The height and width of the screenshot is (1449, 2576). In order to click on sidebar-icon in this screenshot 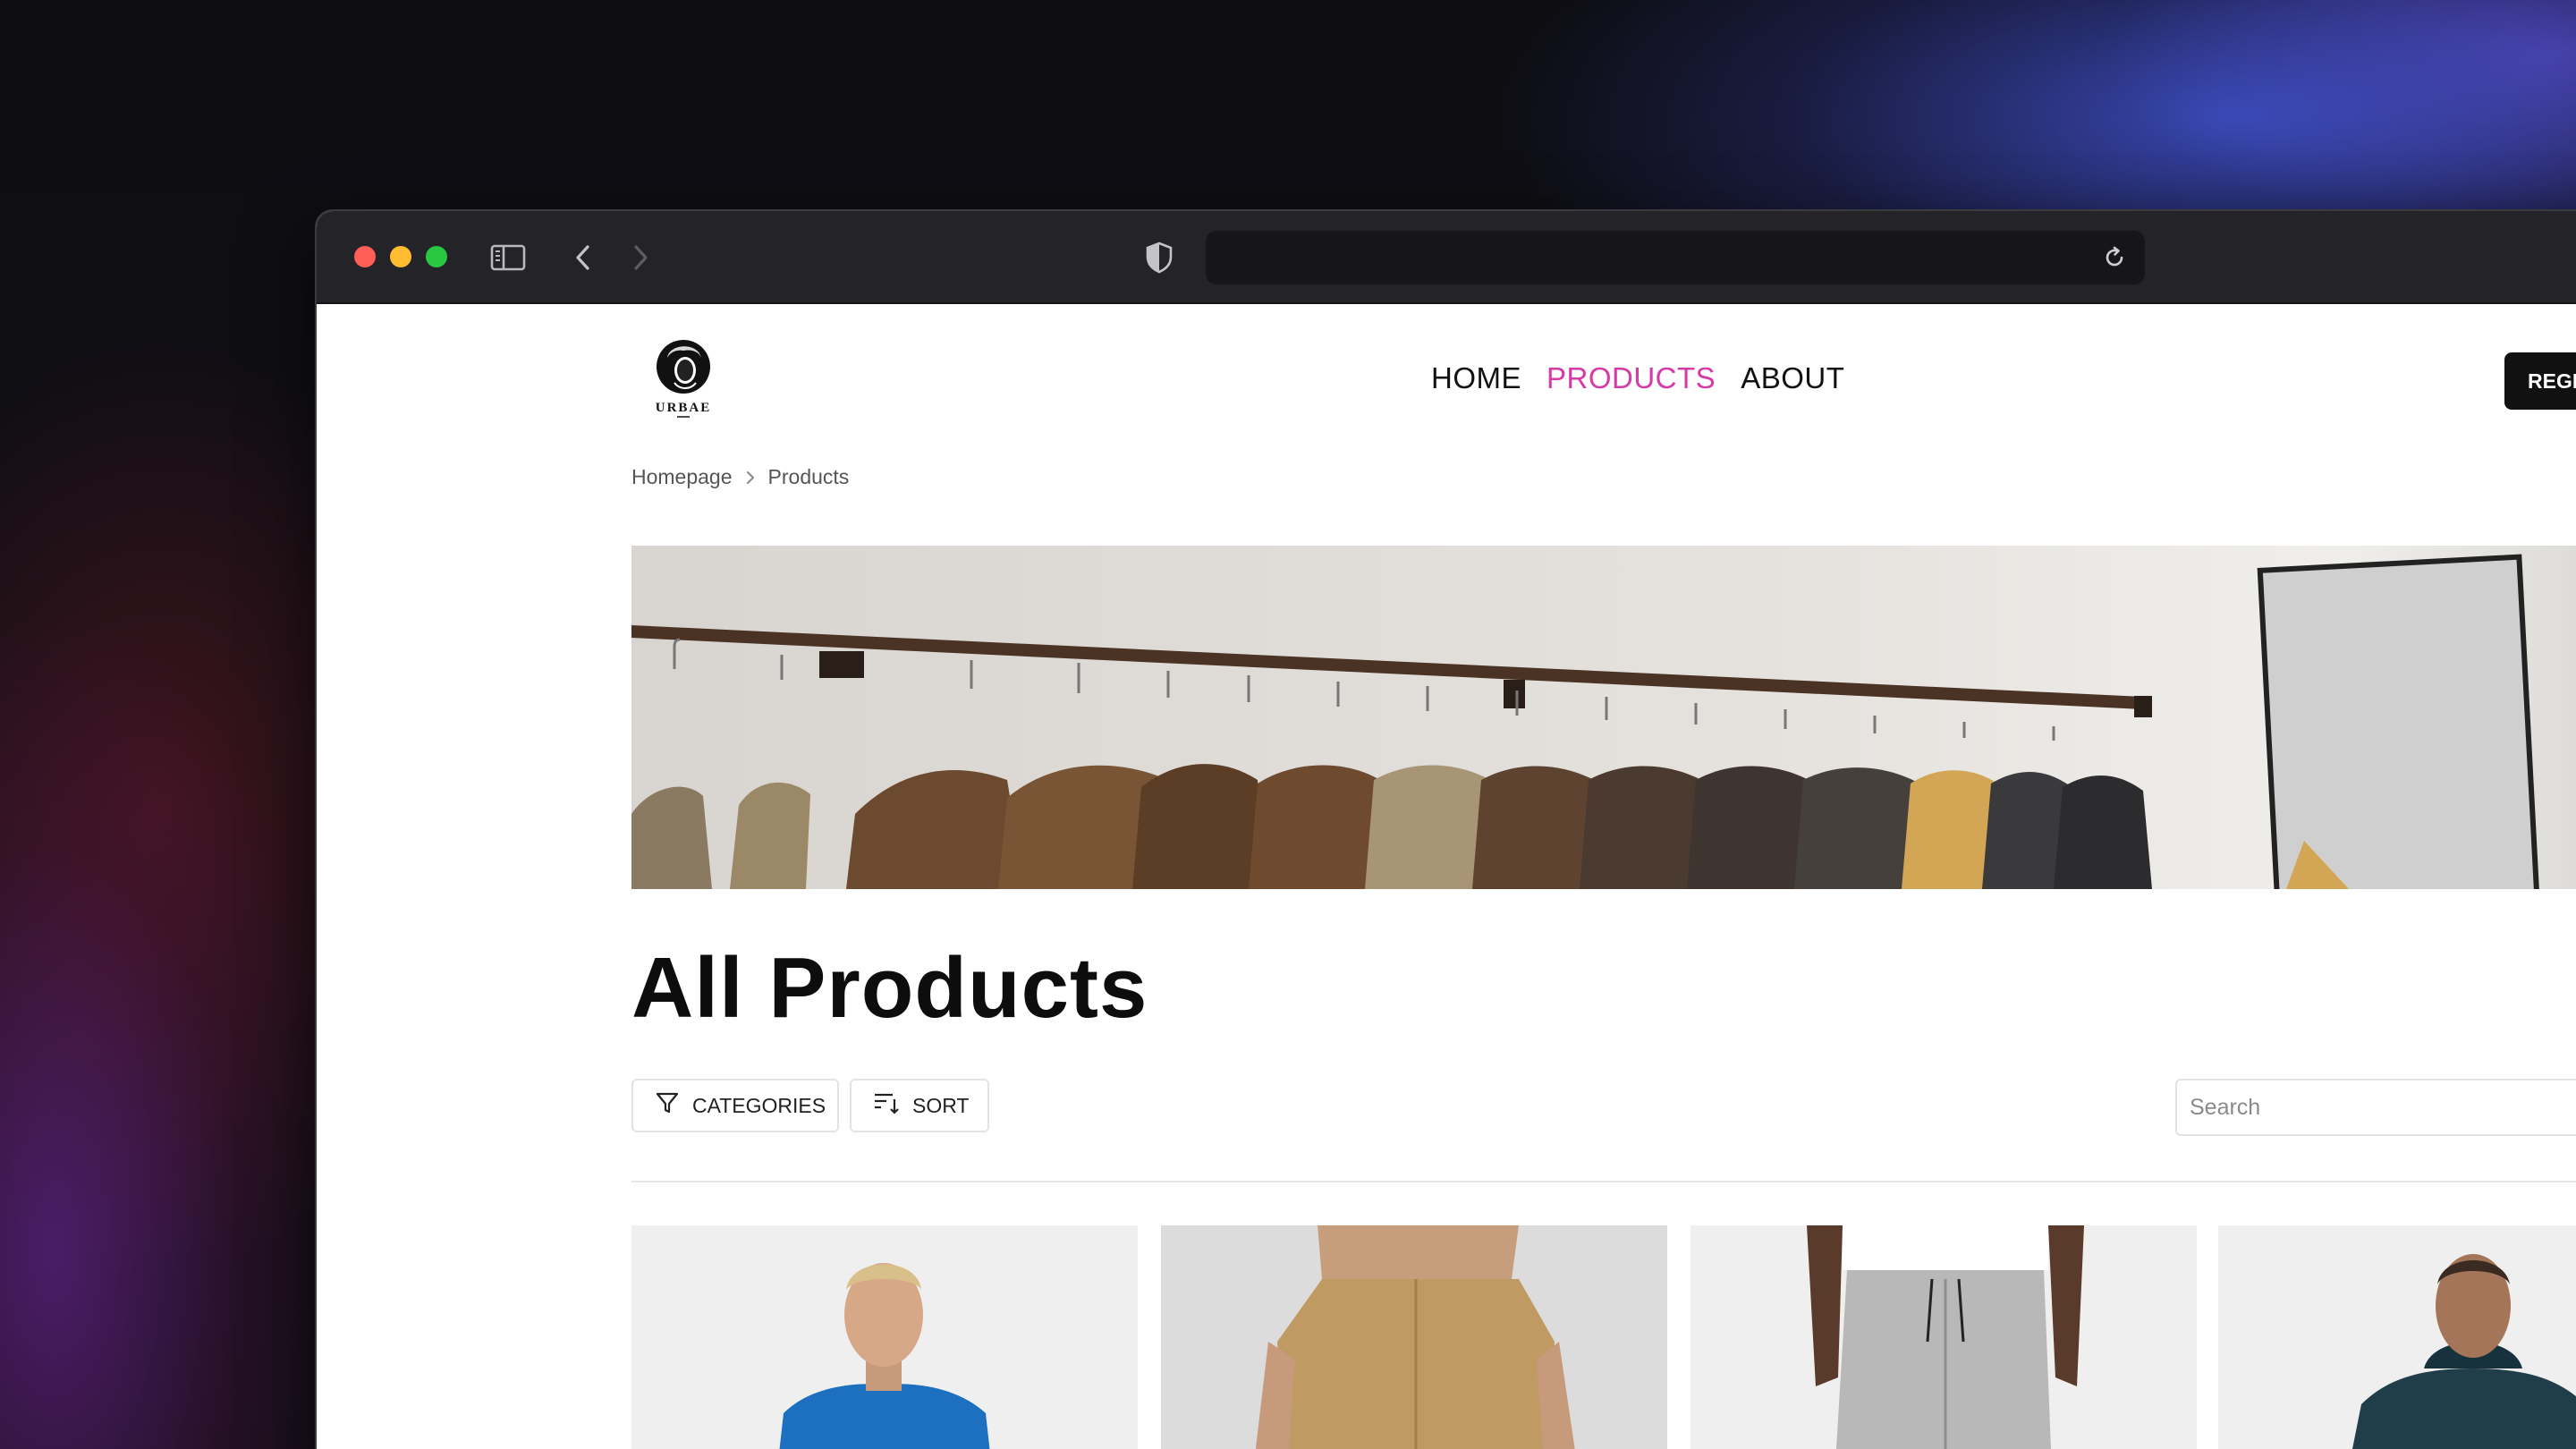, I will do `click(508, 257)`.